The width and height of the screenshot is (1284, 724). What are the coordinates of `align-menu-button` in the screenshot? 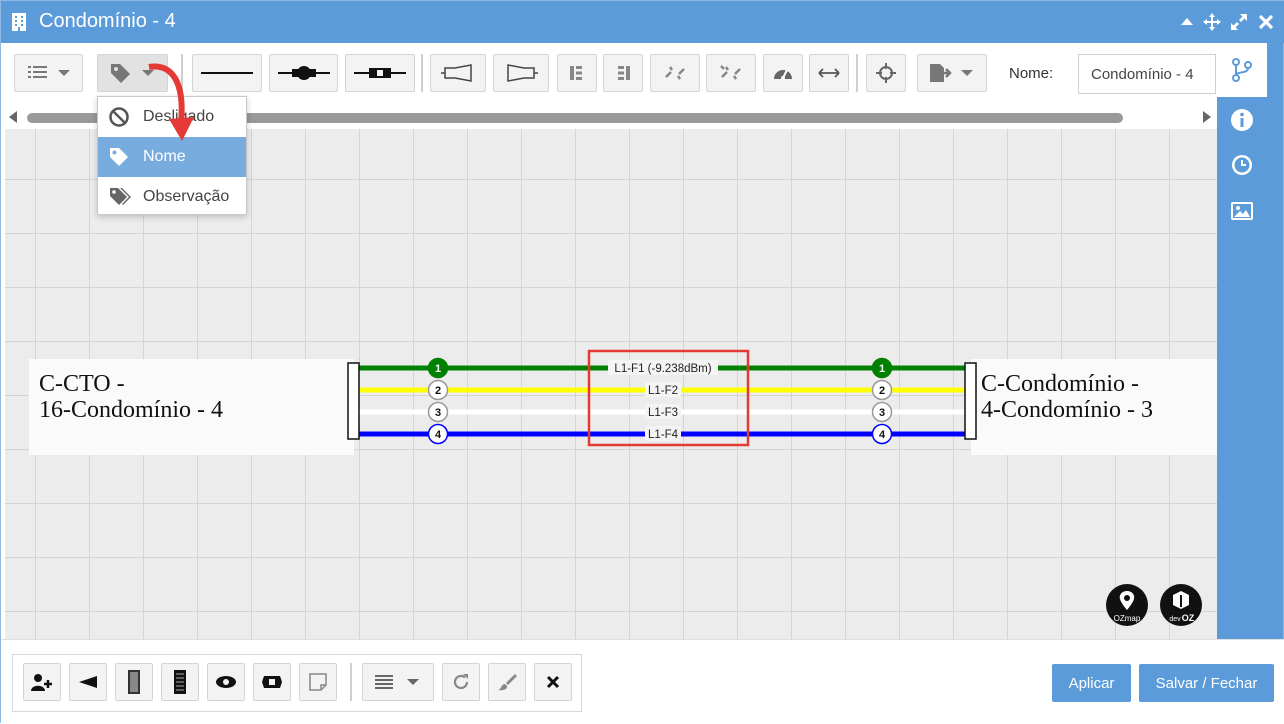 It's located at (398, 682).